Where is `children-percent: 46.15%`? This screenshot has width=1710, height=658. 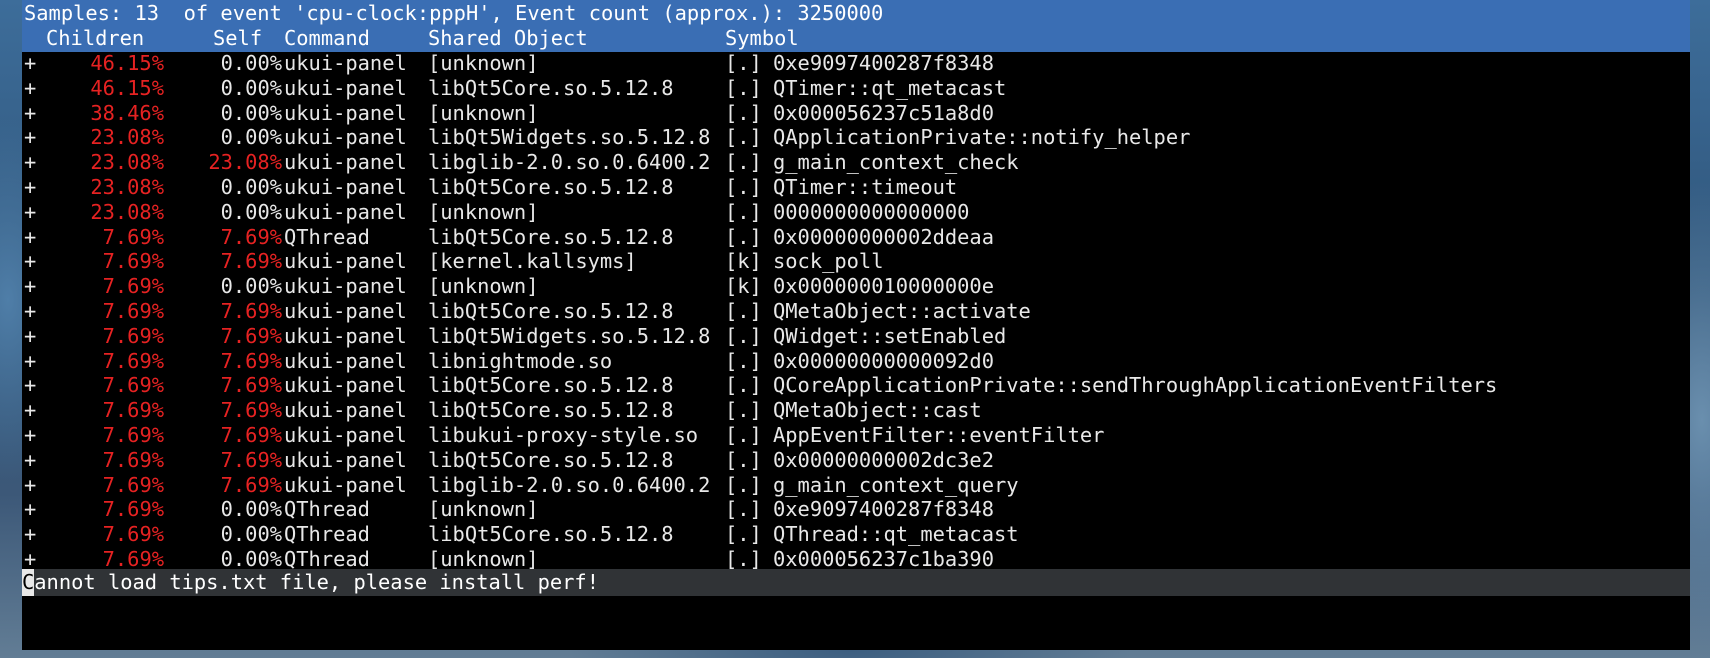
children-percent: 46.15% is located at coordinates (127, 87).